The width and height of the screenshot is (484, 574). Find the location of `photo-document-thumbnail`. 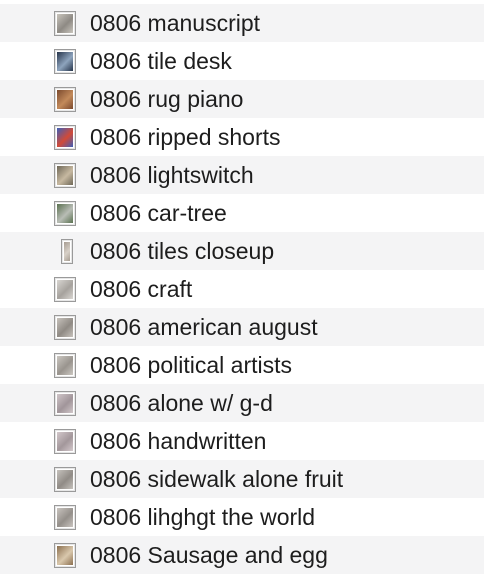

photo-document-thumbnail is located at coordinates (65, 23).